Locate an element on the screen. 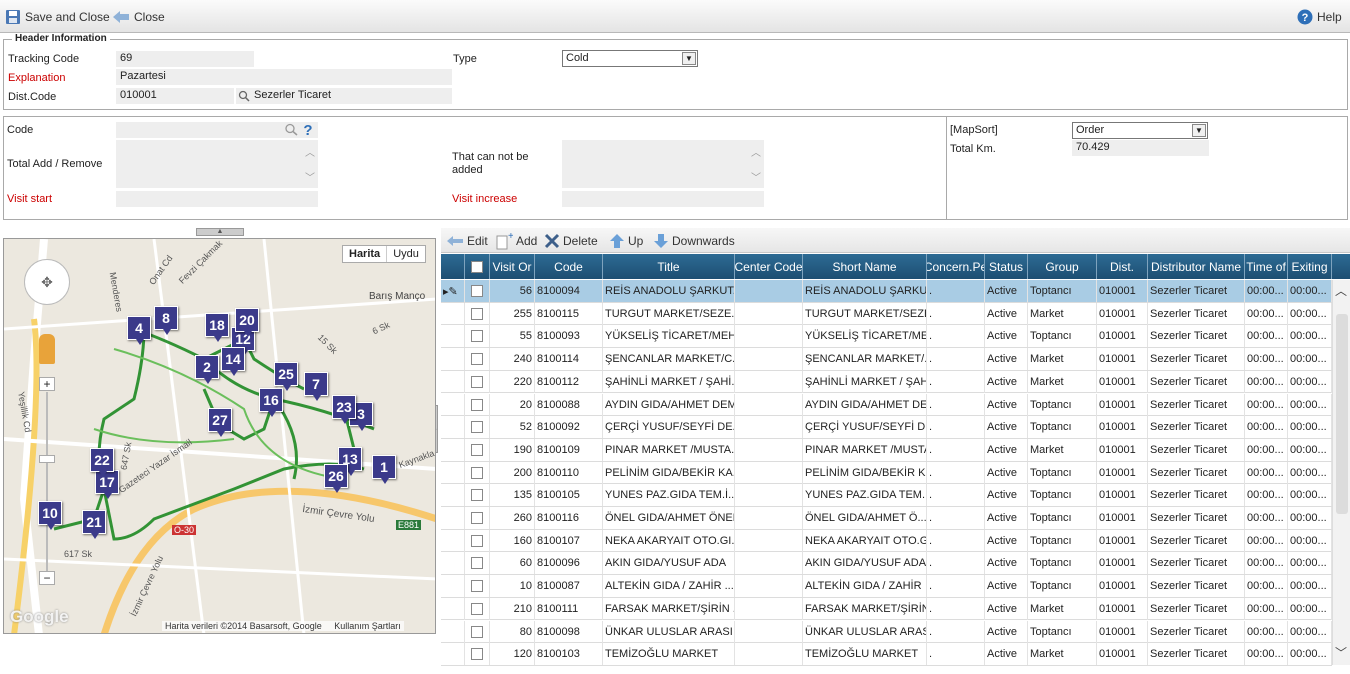 This screenshot has height=674, width=1350. route-marker: 14 is located at coordinates (233, 361).